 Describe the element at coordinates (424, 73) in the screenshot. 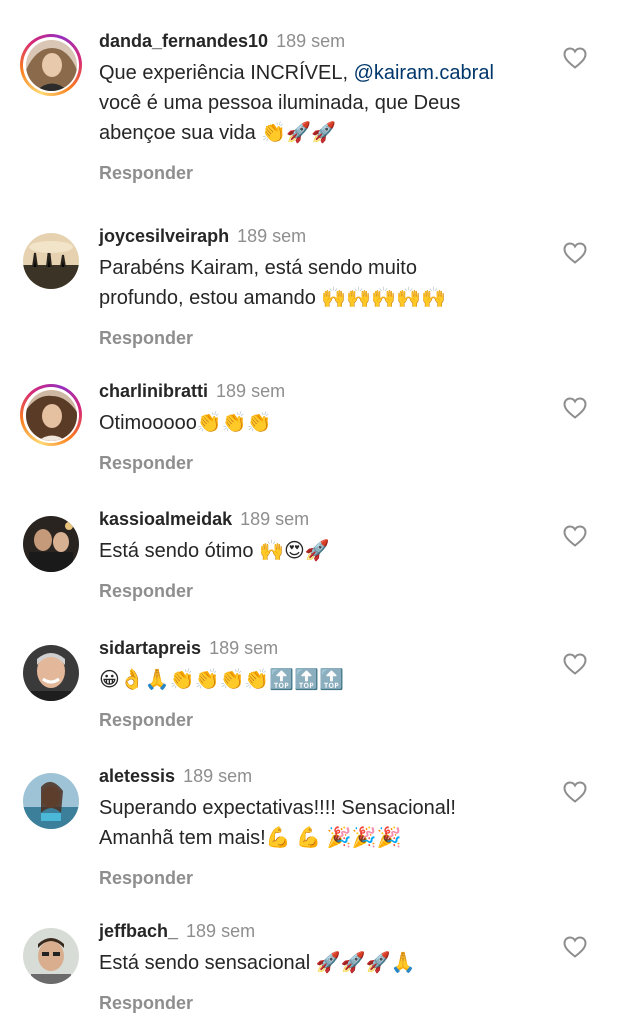

I see `mention-link: @kairam.cabral` at that location.